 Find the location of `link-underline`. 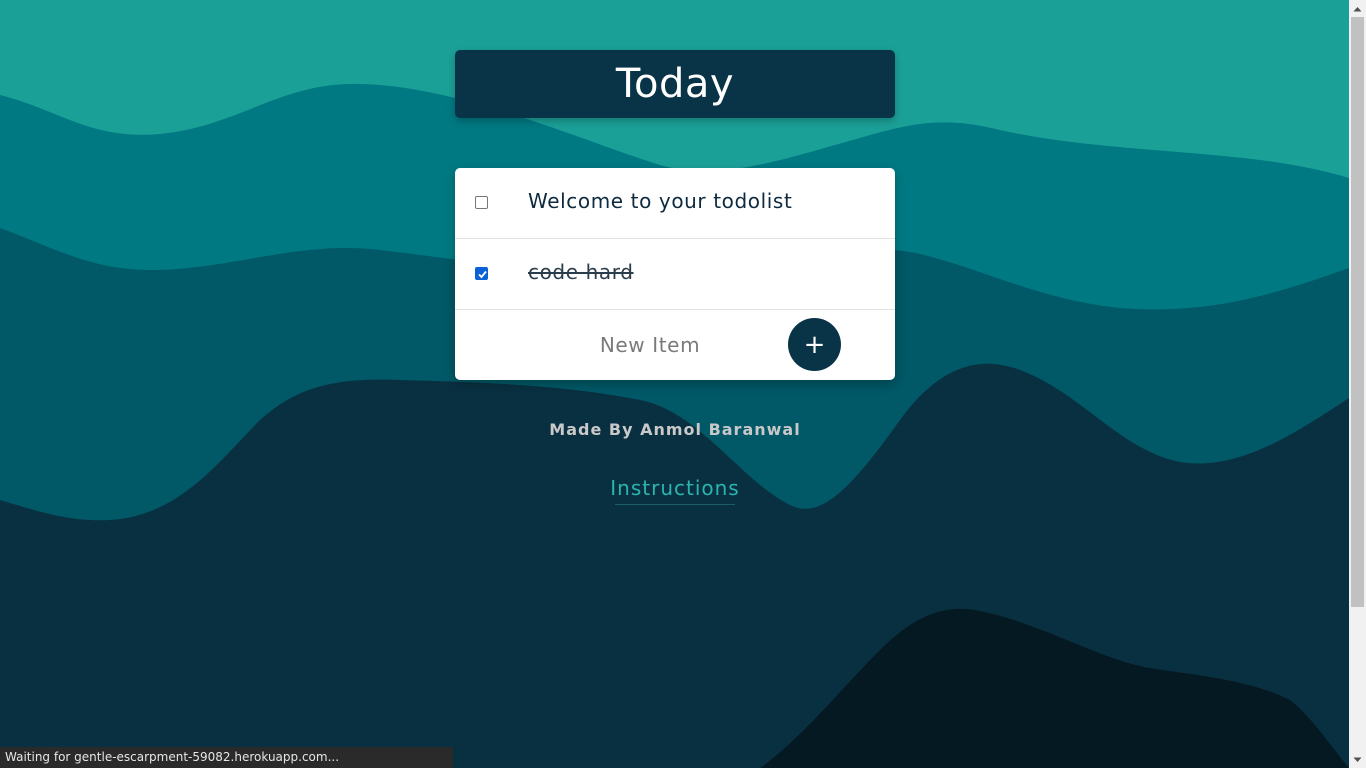

link-underline is located at coordinates (675, 504).